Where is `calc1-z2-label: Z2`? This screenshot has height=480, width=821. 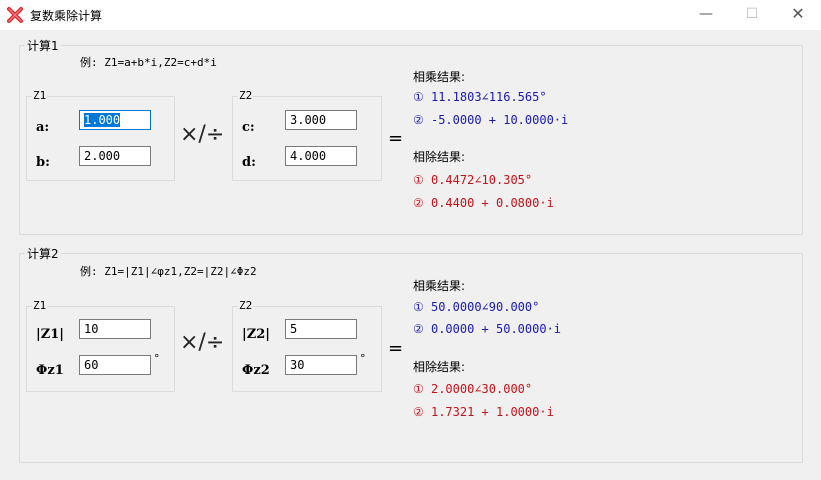
calc1-z2-label: Z2 is located at coordinates (246, 95).